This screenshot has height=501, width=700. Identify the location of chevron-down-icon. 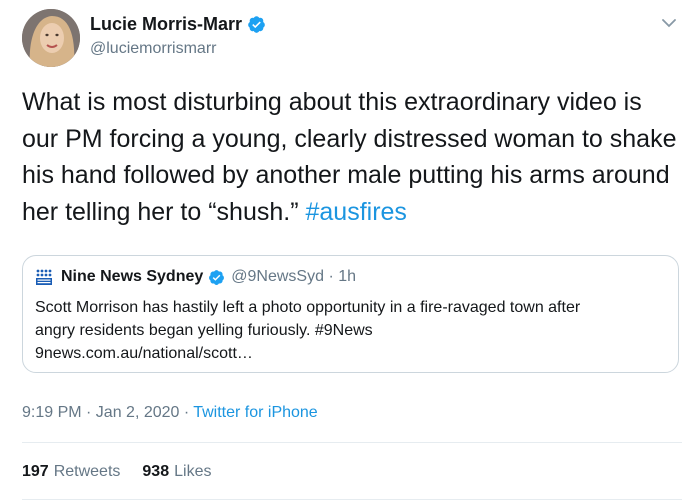
(669, 23).